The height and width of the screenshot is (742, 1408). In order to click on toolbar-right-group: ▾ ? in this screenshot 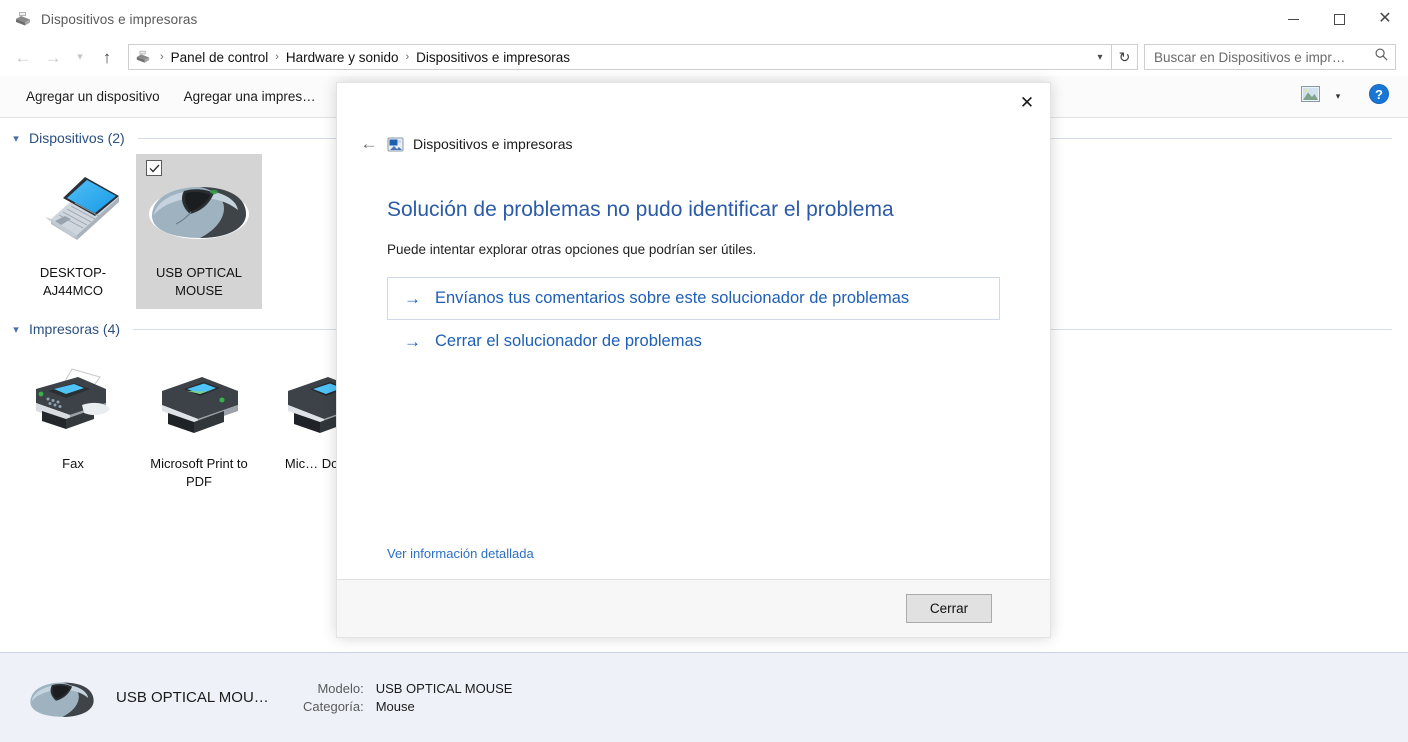, I will do `click(1348, 97)`.